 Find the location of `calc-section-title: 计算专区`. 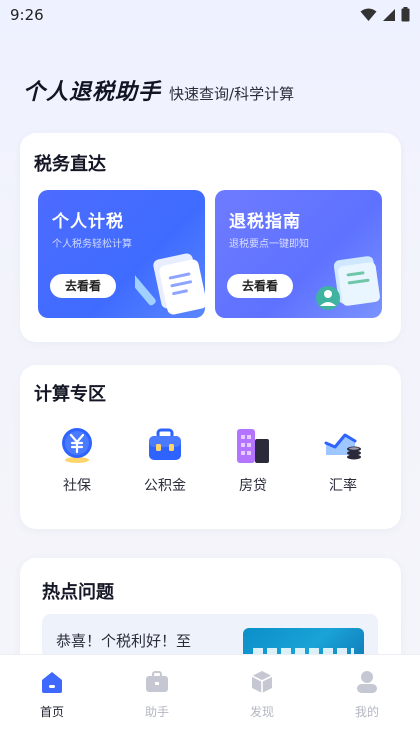

calc-section-title: 计算专区 is located at coordinates (70, 394).